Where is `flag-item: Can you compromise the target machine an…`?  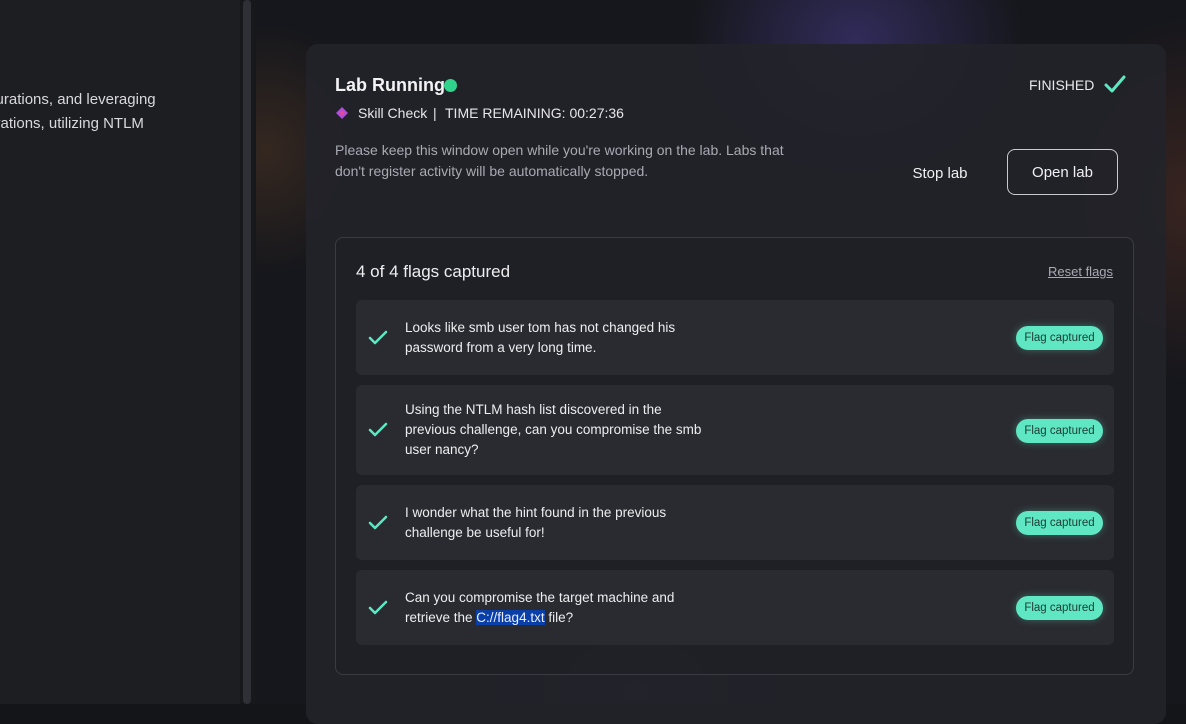 flag-item: Can you compromise the target machine an… is located at coordinates (735, 607).